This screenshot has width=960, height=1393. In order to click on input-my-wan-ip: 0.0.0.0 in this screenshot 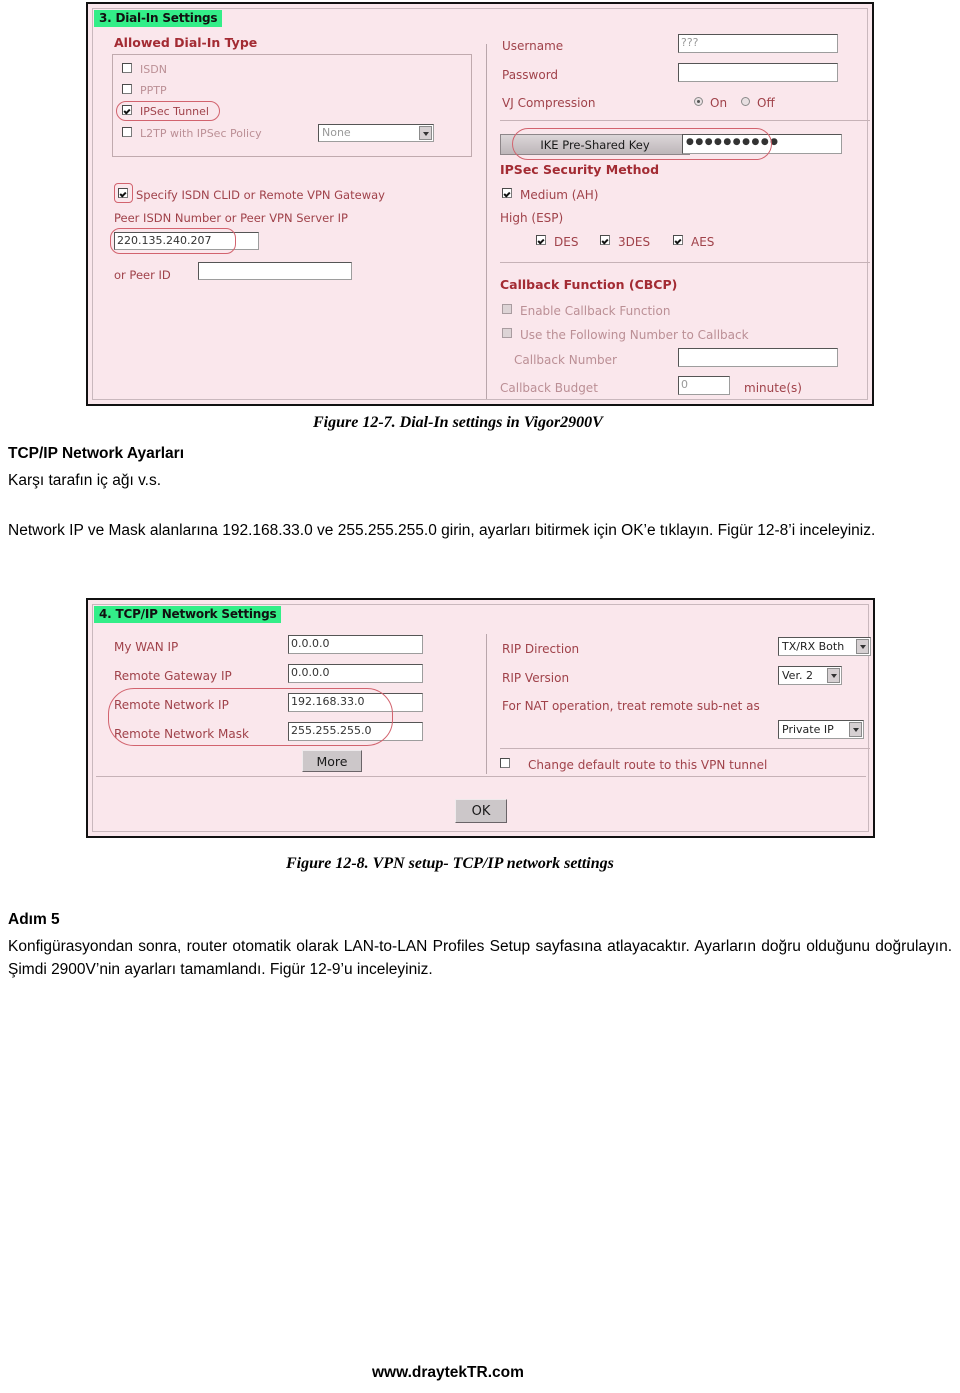, I will do `click(355, 644)`.